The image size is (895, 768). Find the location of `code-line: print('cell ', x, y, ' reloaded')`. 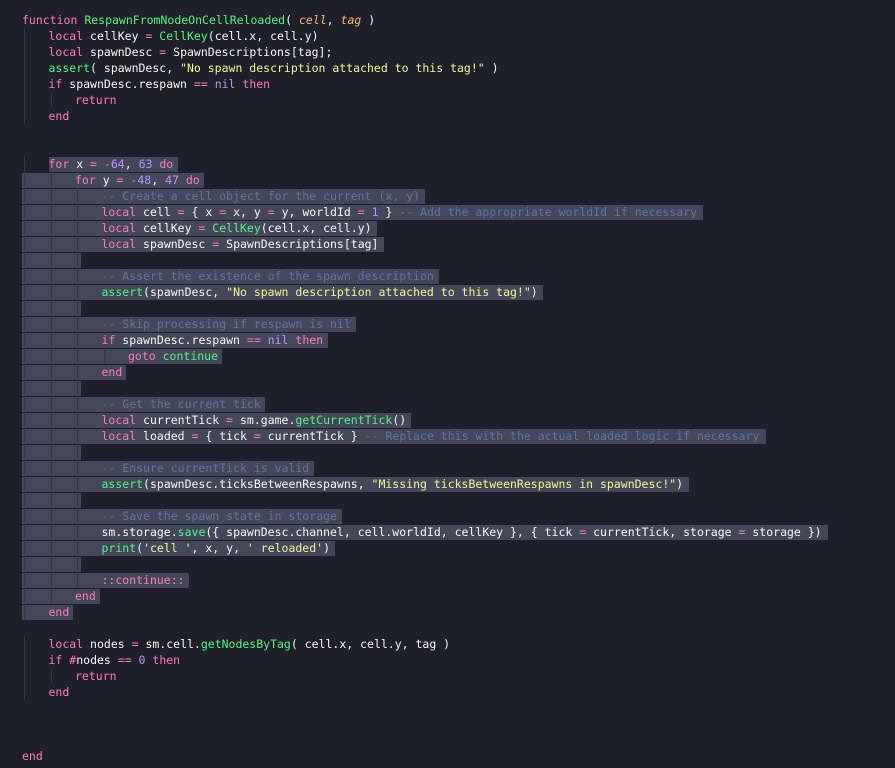

code-line: print('cell ', x, y, ' reloaded') is located at coordinates (447, 548).